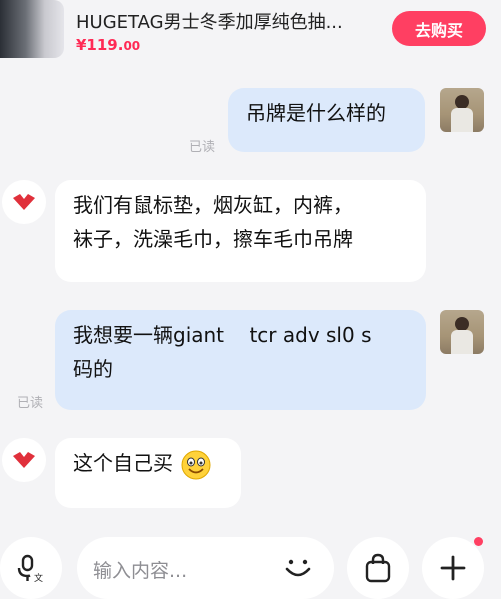  I want to click on shopping-bag-icon, so click(378, 568).